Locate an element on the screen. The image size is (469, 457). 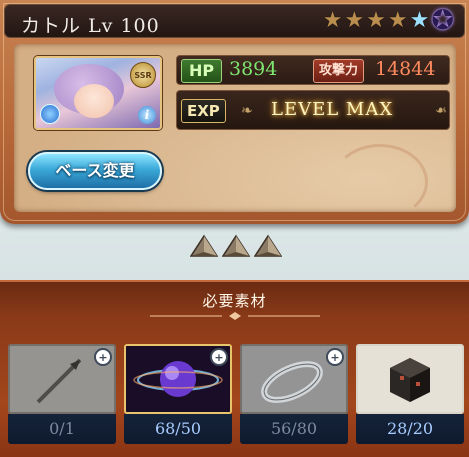
dark-cube-material-icon is located at coordinates (410, 379).